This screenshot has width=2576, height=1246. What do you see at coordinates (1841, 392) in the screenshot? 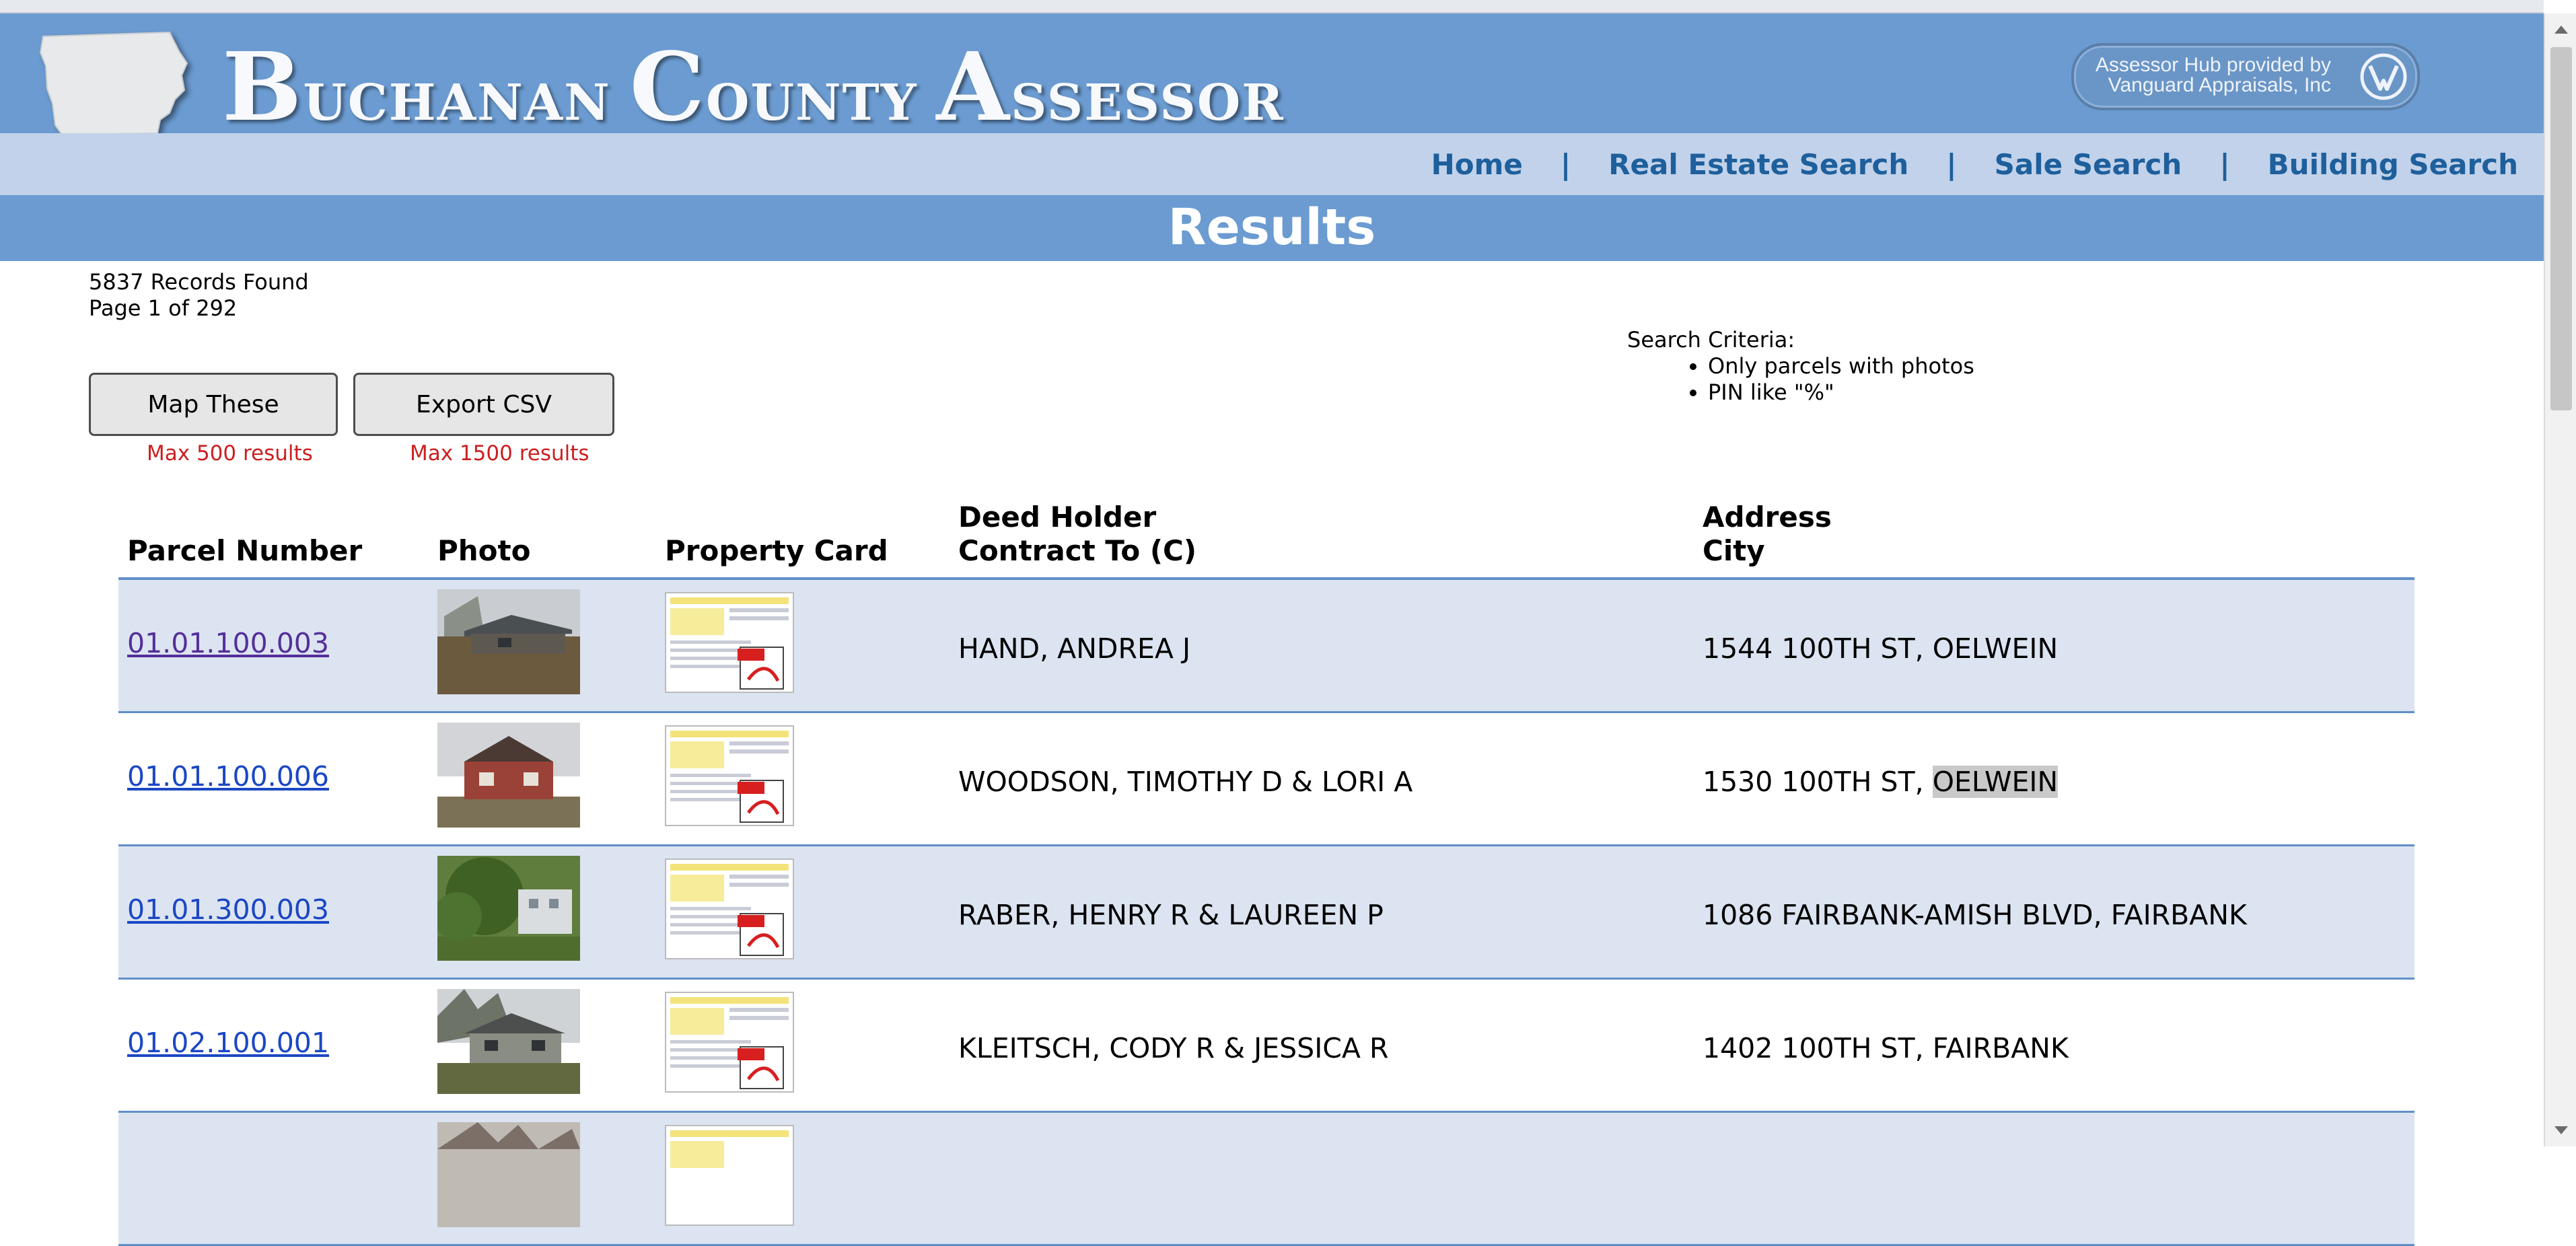
I see `criteria-item: PIN like "%"` at bounding box center [1841, 392].